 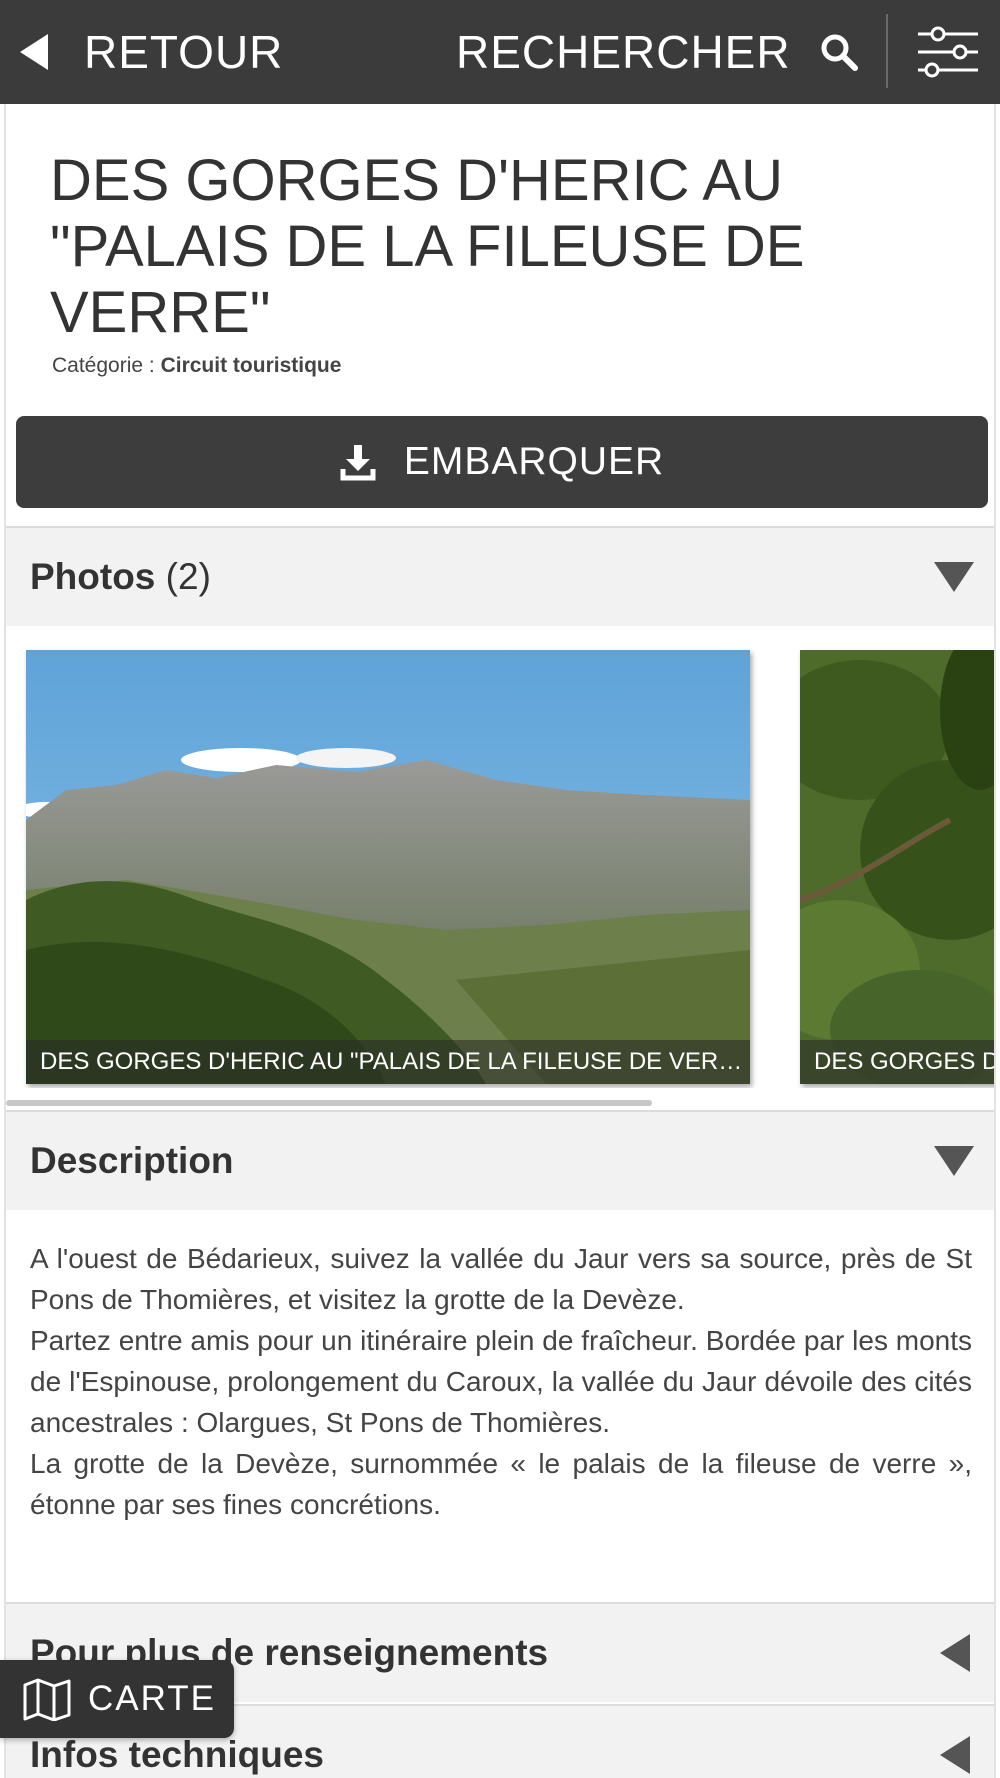 What do you see at coordinates (103, 365) in the screenshot?
I see `category-label: Catégorie :` at bounding box center [103, 365].